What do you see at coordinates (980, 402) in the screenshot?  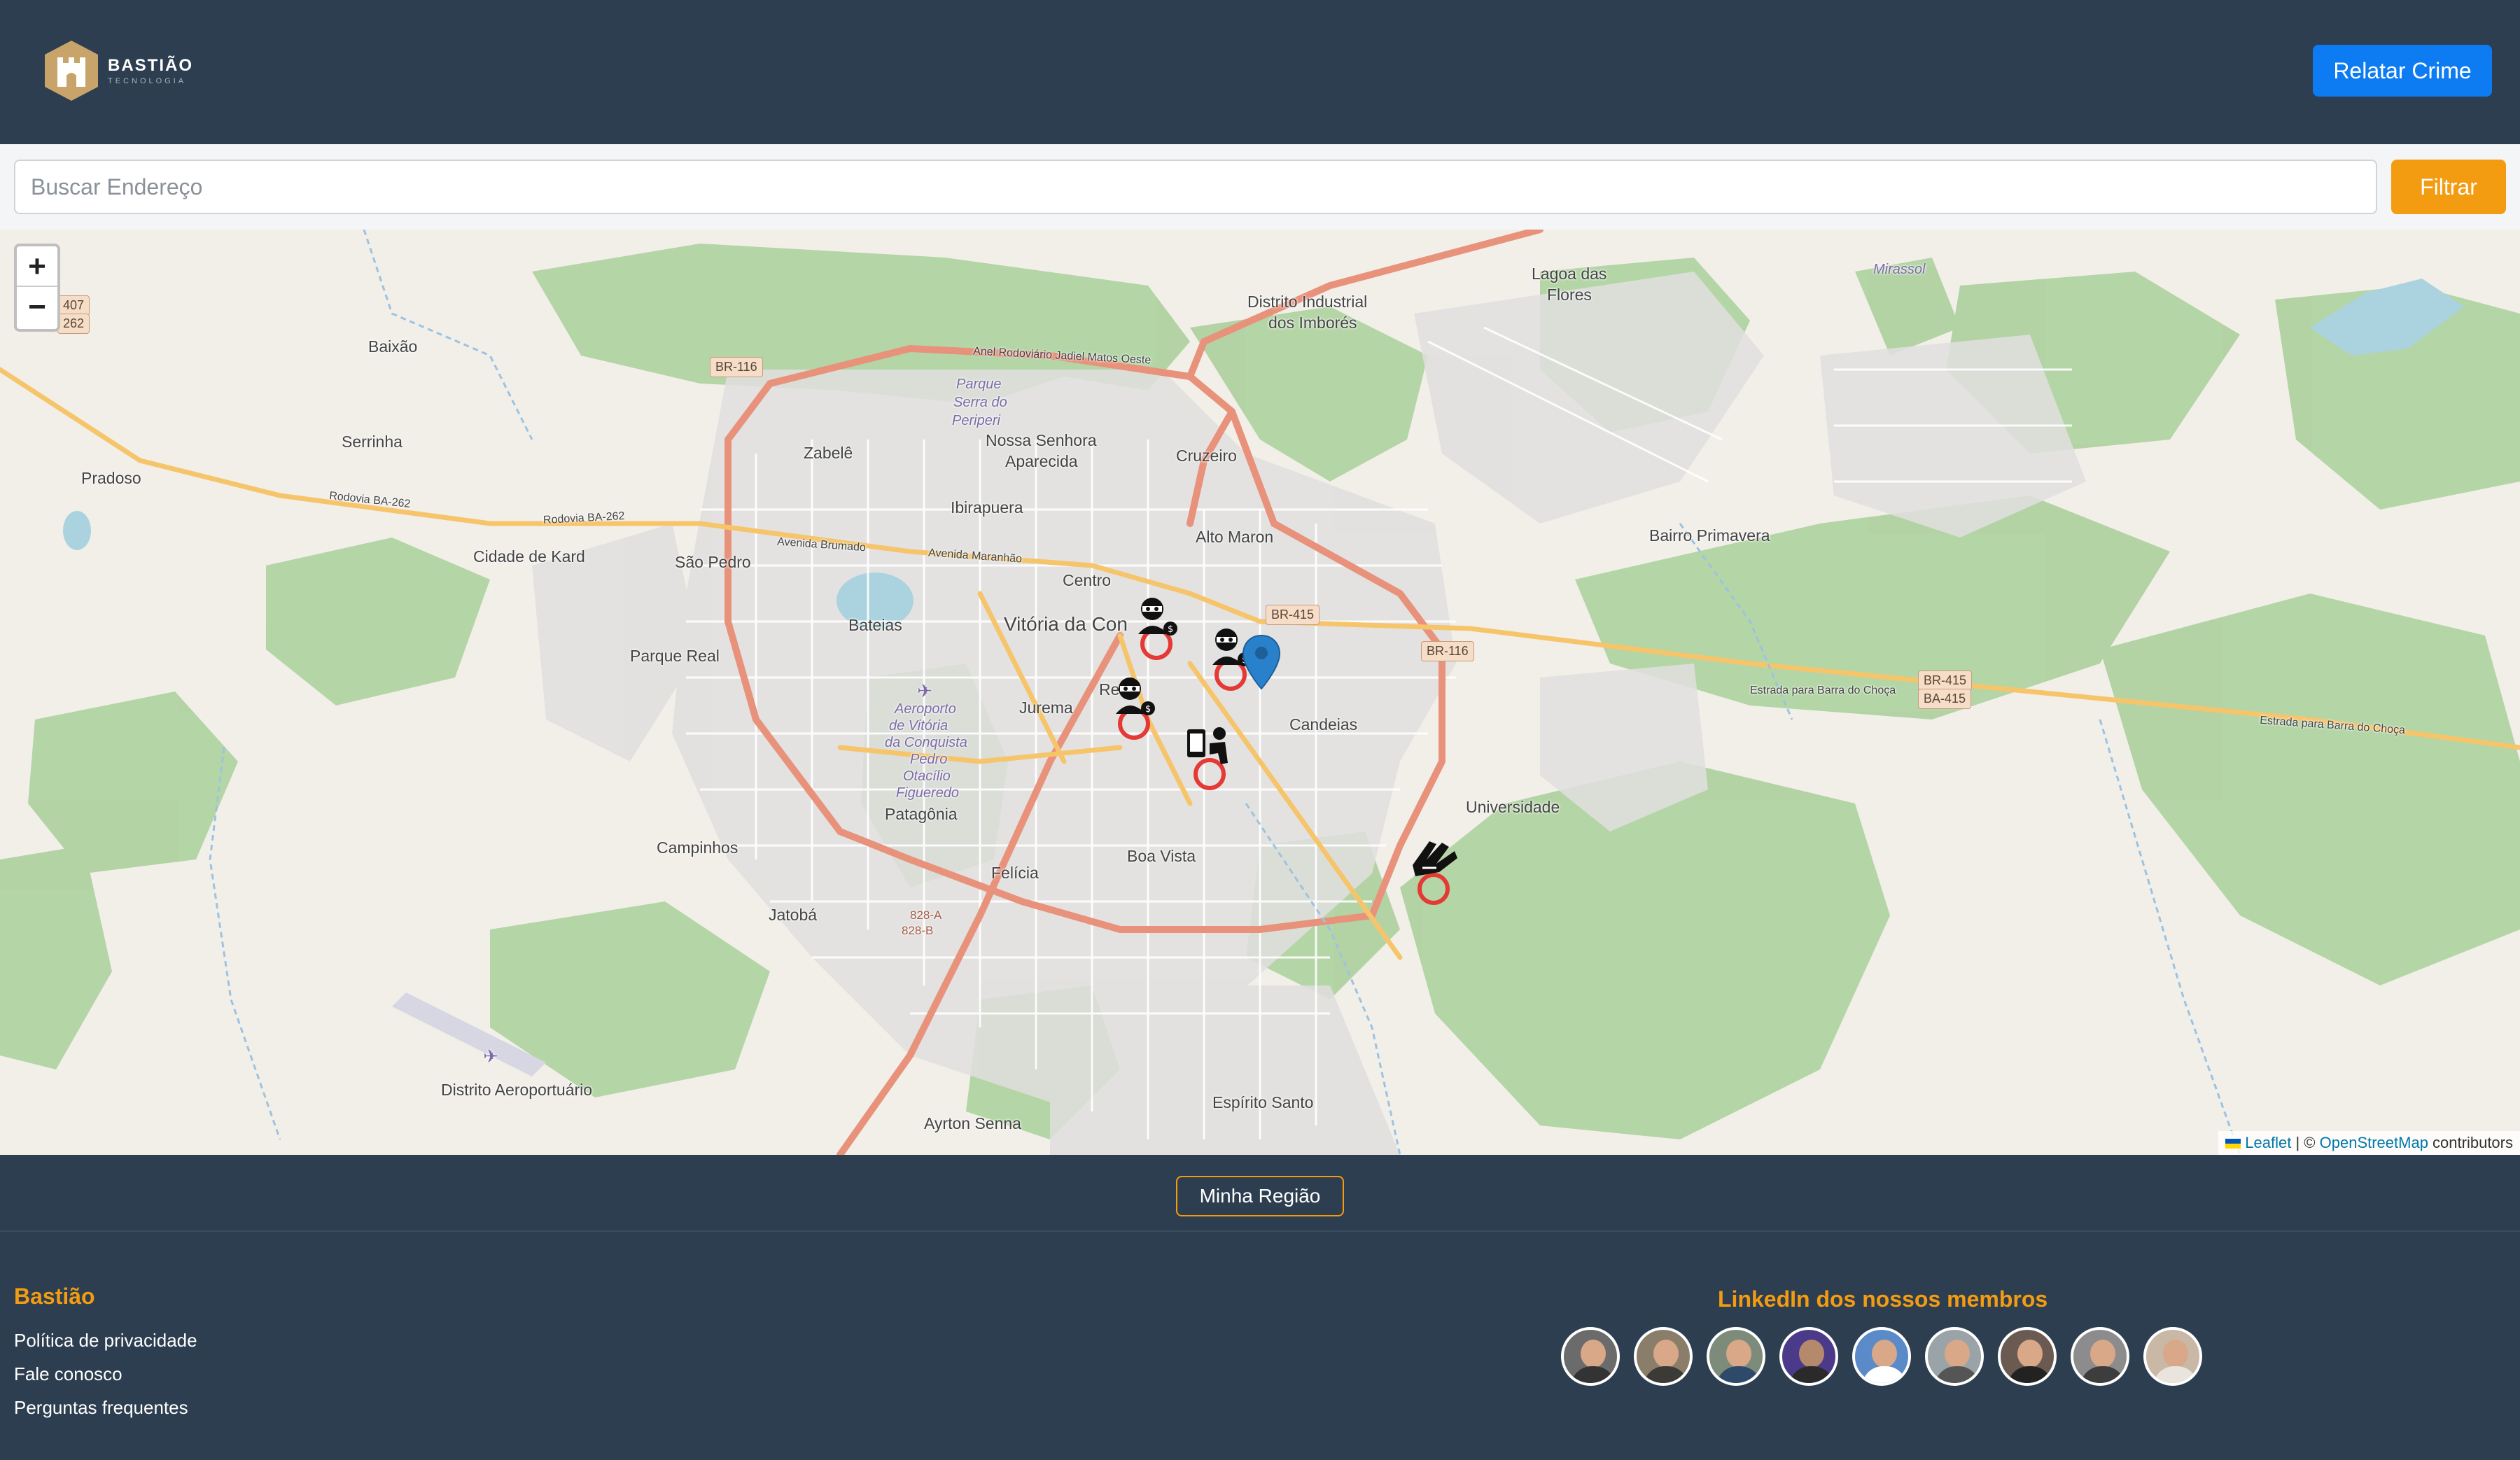 I see `place-label: Serra do` at bounding box center [980, 402].